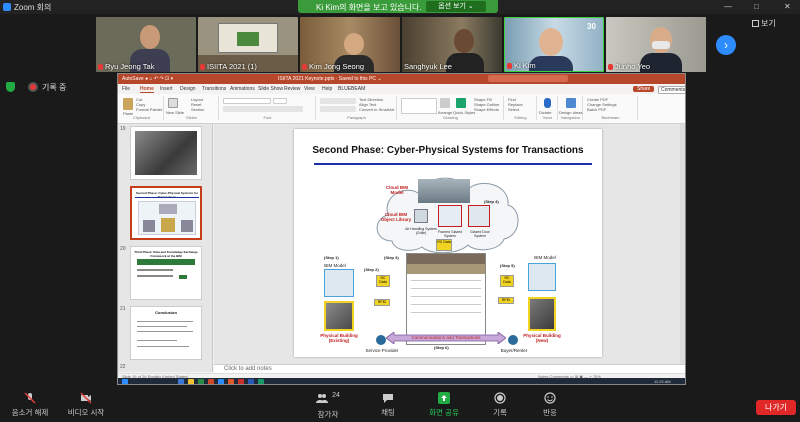  I want to click on participant-tile: Kim Jong Seong, so click(350, 44).